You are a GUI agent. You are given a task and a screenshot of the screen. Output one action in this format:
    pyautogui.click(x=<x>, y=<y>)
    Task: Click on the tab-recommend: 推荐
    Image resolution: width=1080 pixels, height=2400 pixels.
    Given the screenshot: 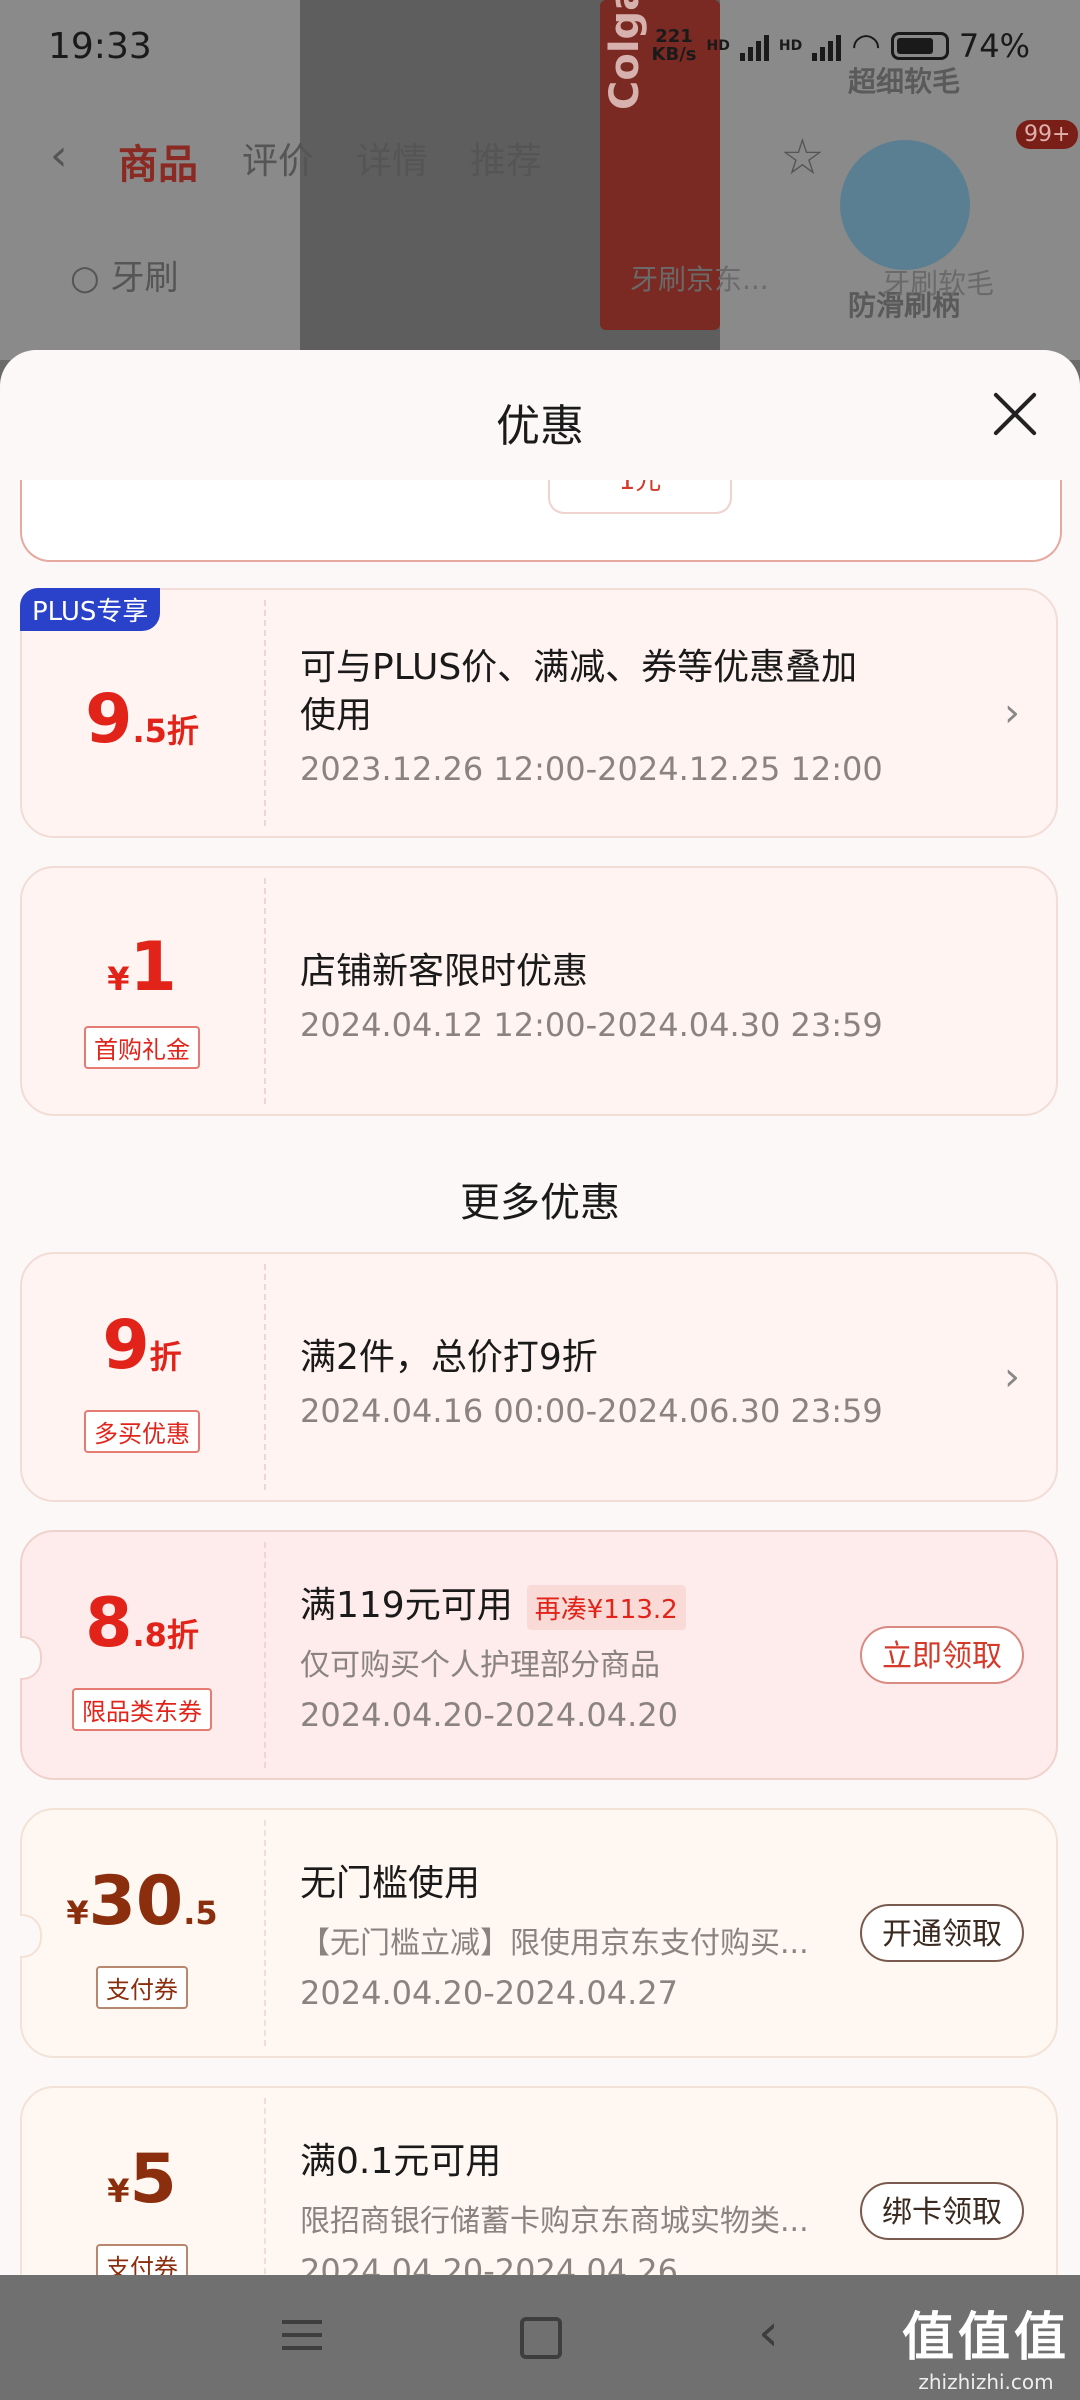 What is the action you would take?
    pyautogui.click(x=506, y=158)
    